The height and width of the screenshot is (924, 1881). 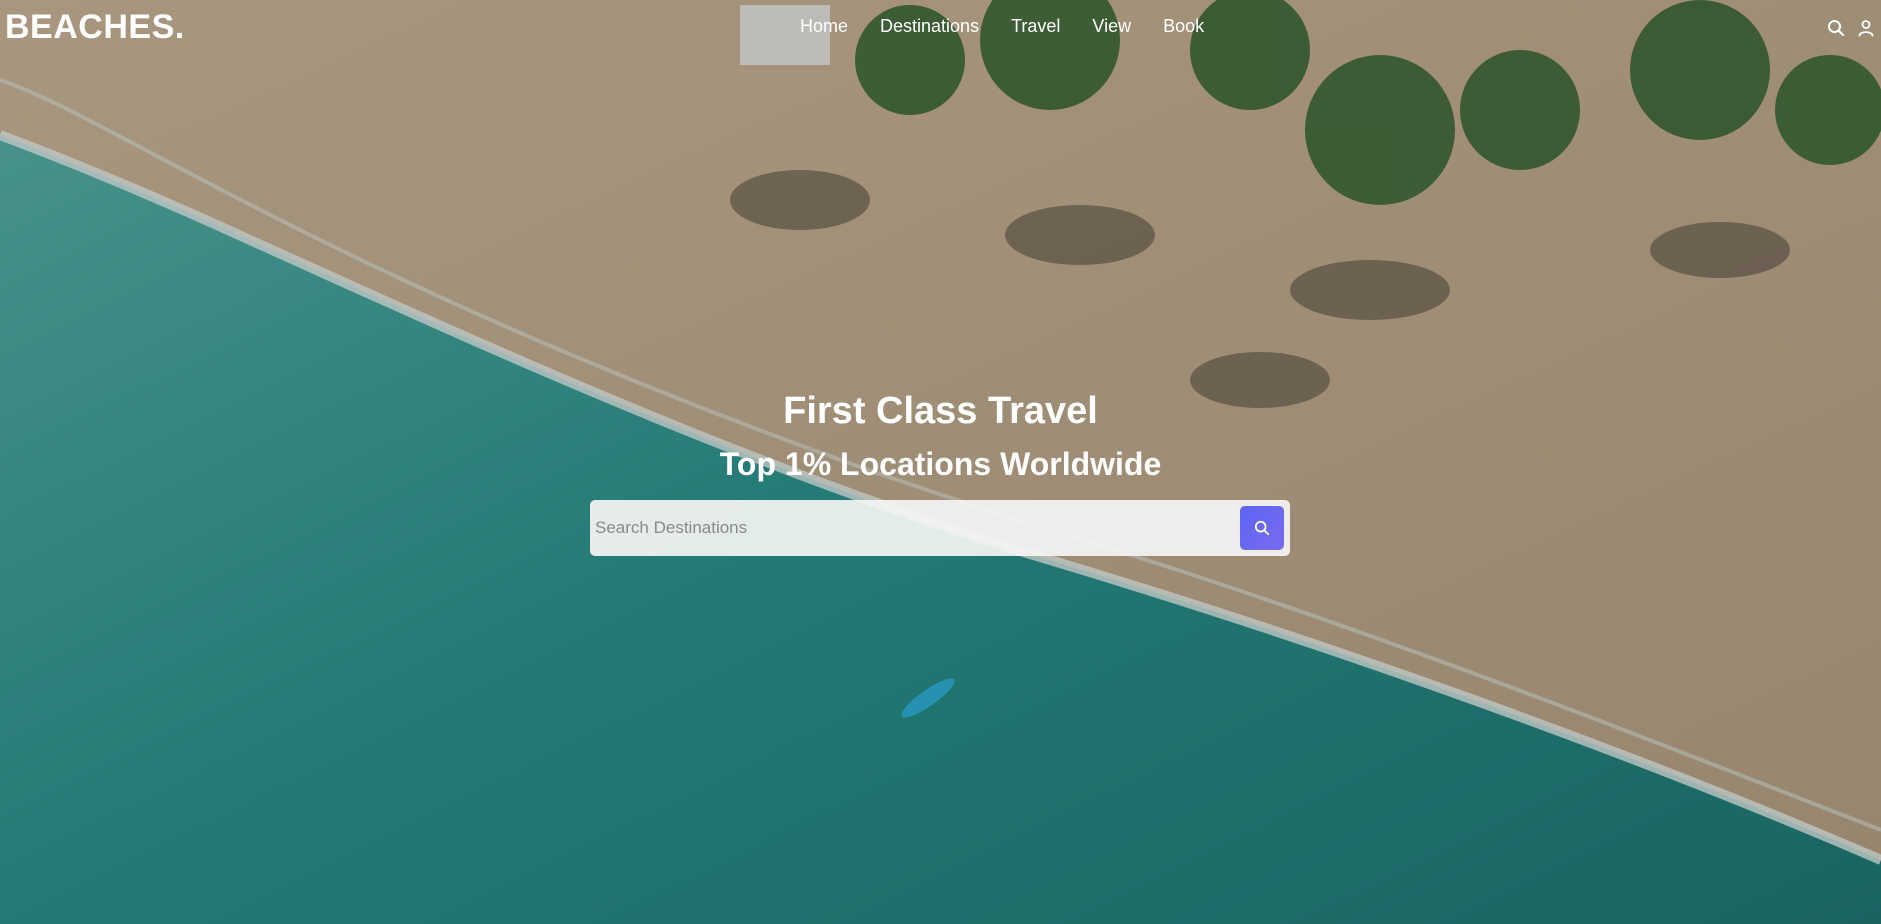 What do you see at coordinates (1851, 28) in the screenshot?
I see `nav-icons` at bounding box center [1851, 28].